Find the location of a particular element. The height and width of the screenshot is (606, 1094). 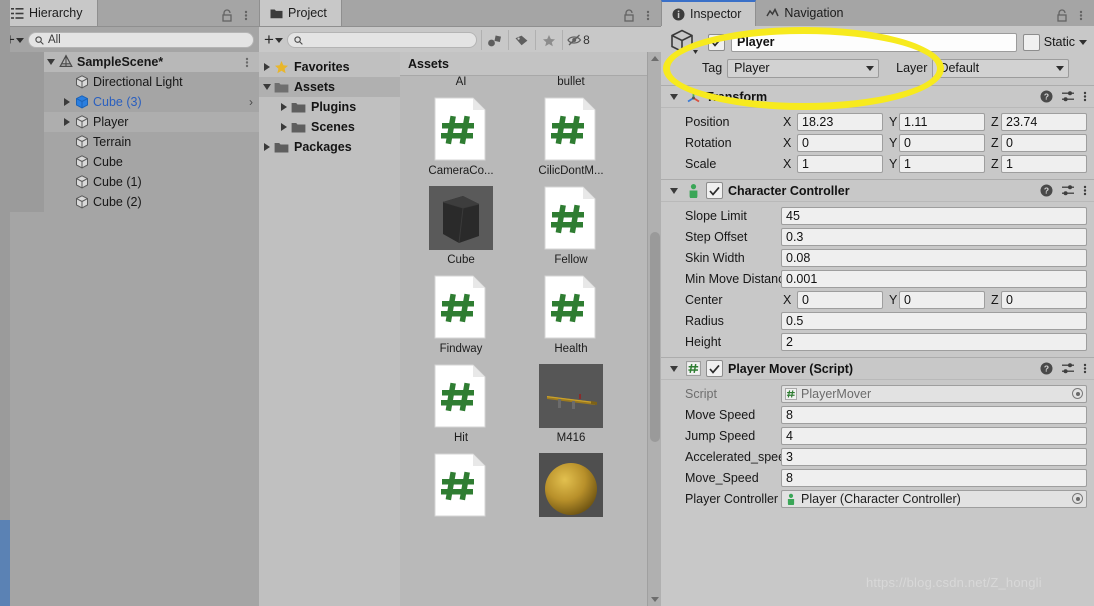

vector3-x-input: 1 is located at coordinates (840, 163).